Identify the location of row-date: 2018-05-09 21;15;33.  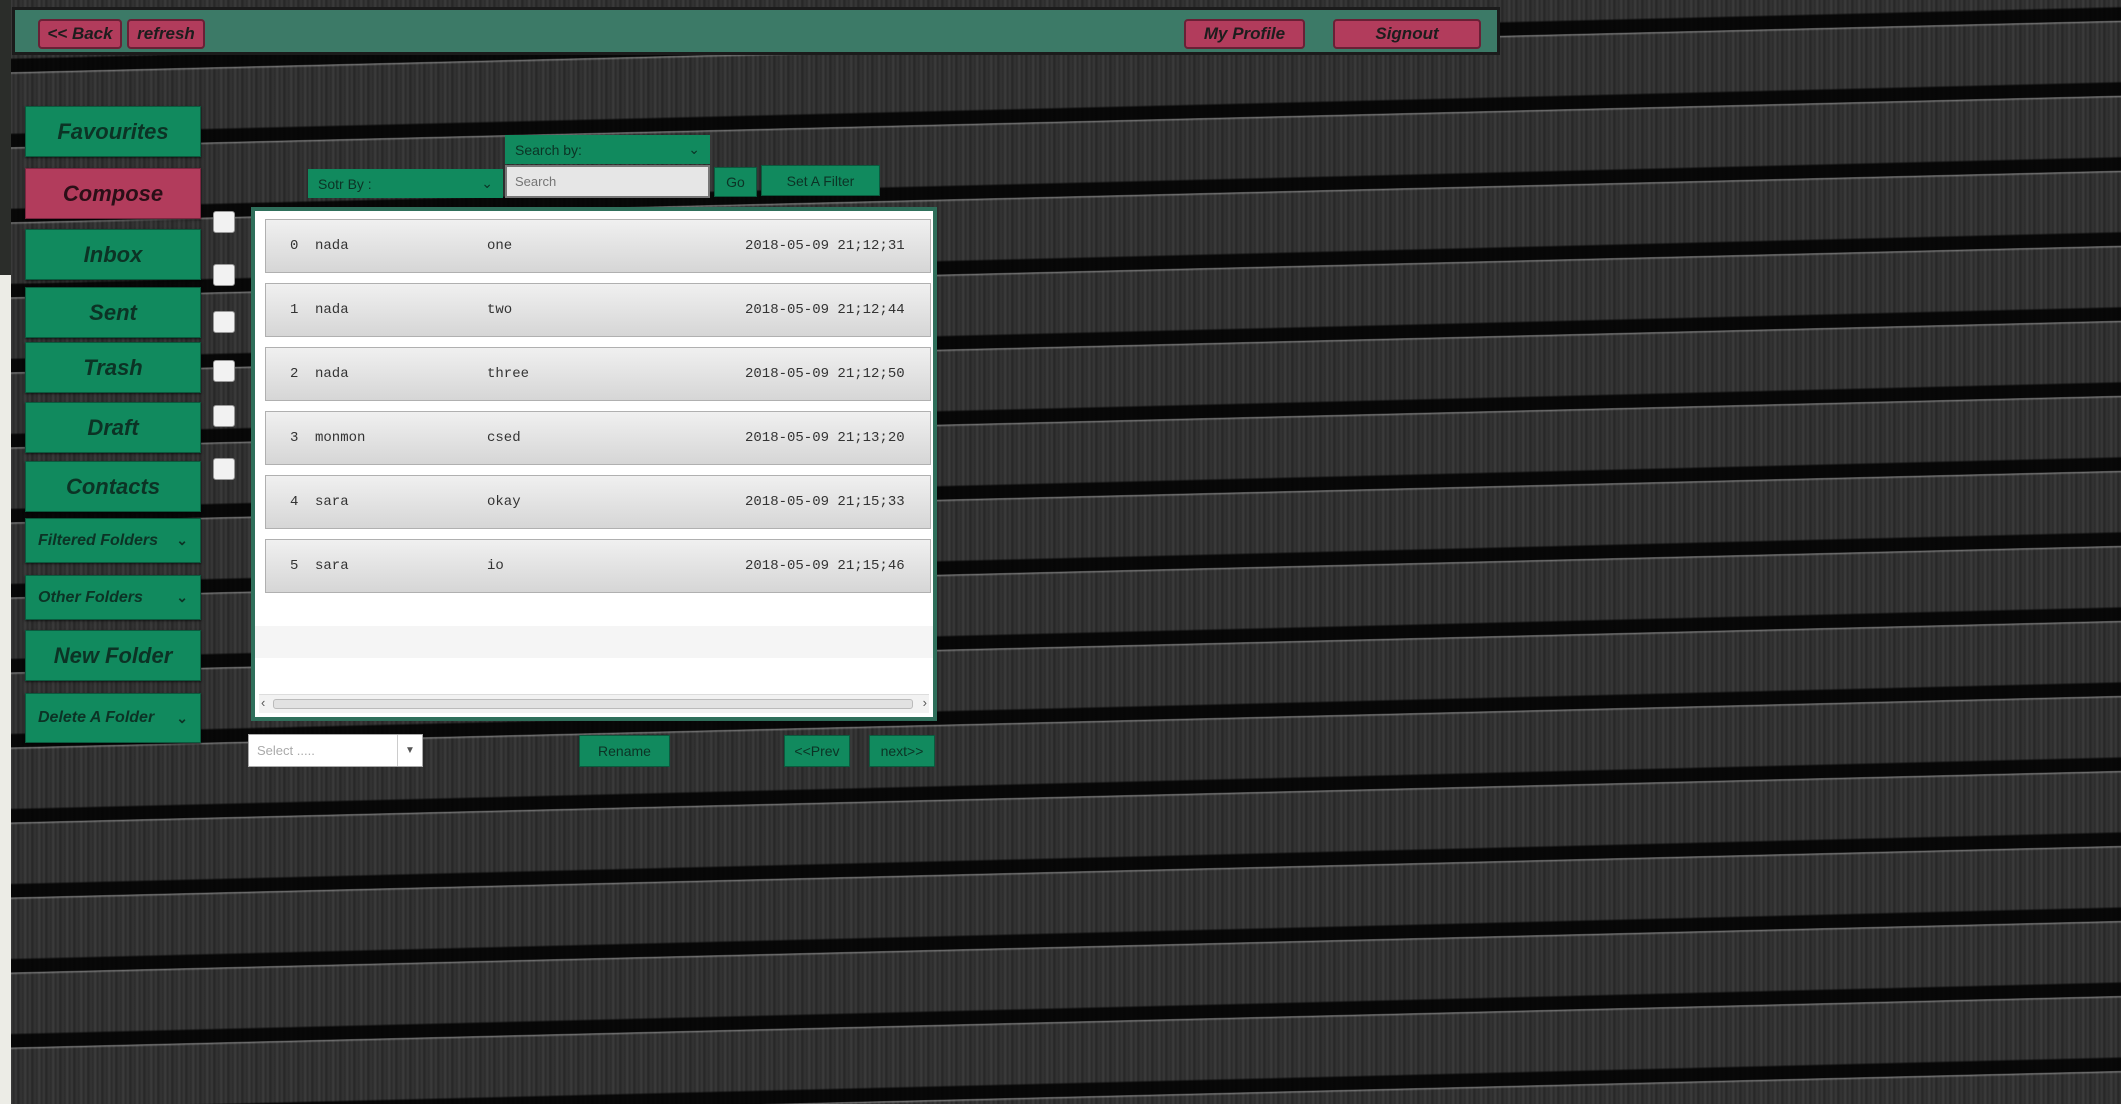
(825, 502).